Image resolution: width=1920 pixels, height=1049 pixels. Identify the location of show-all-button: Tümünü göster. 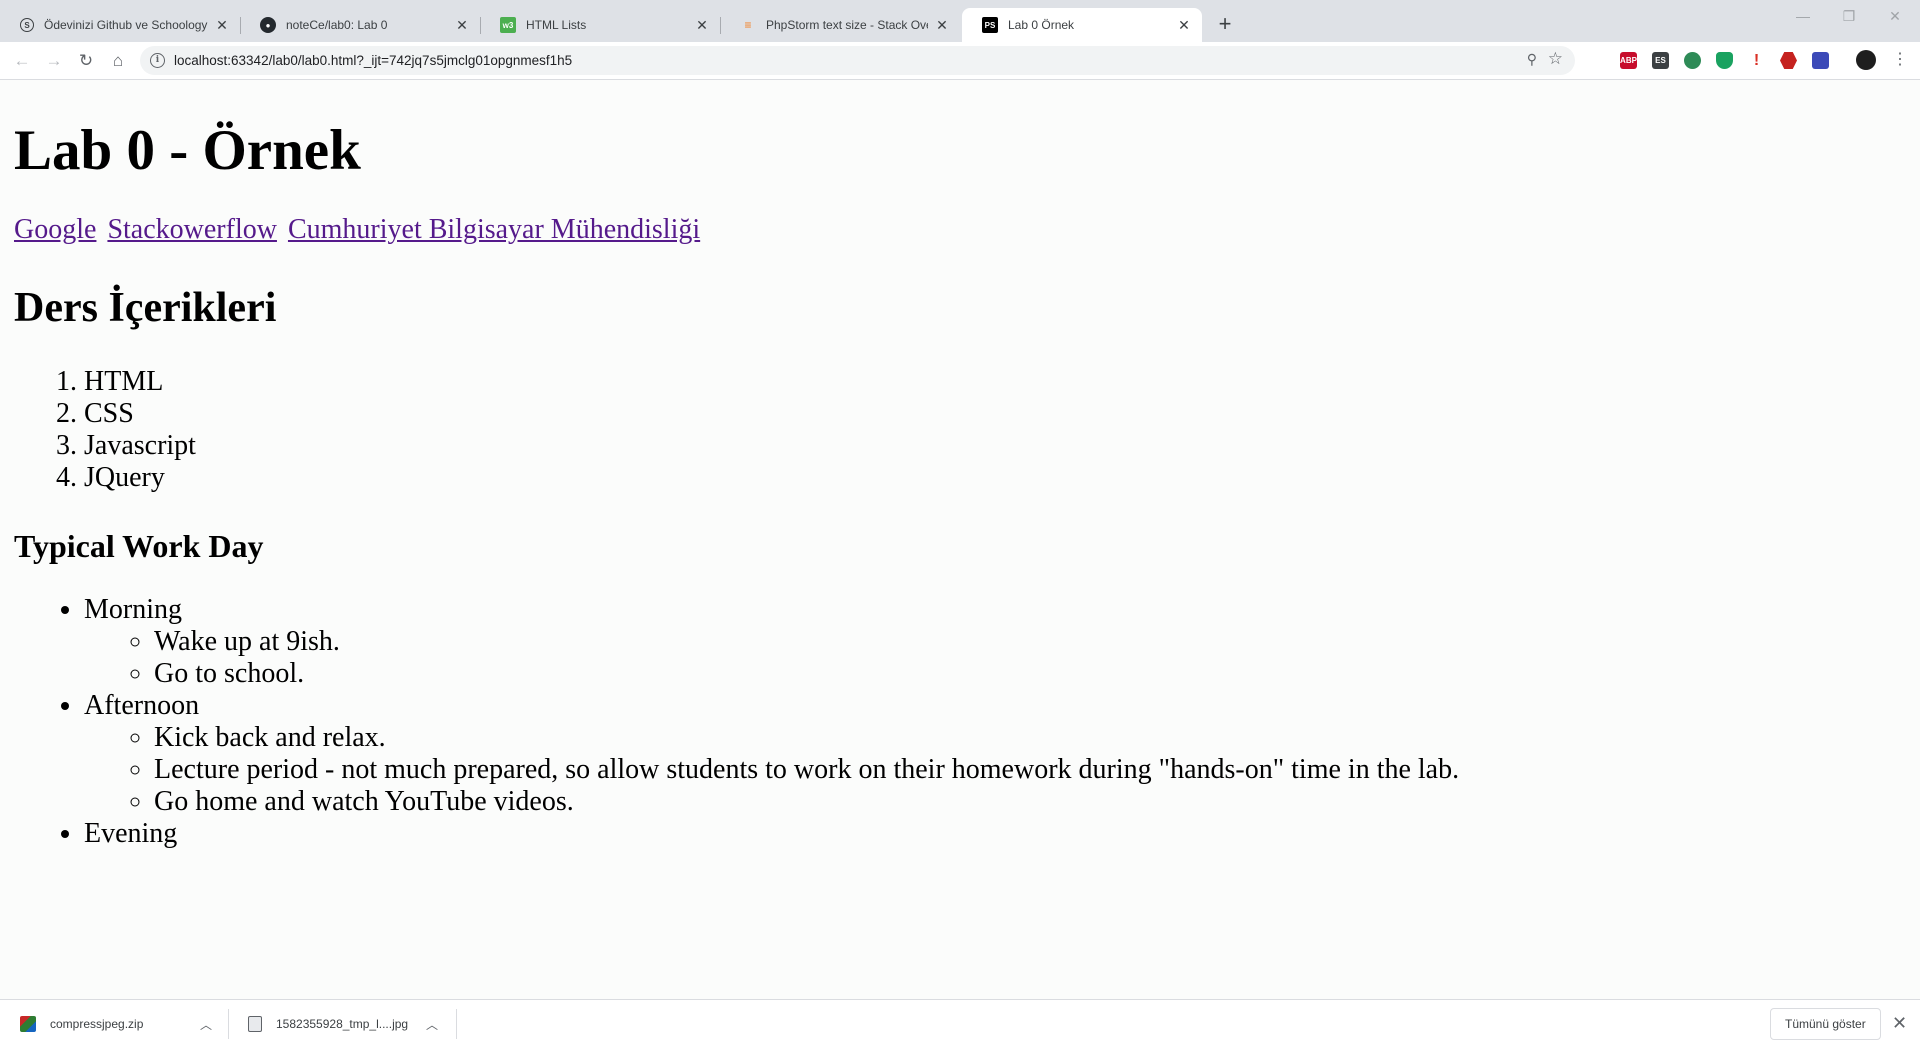
(1825, 1024).